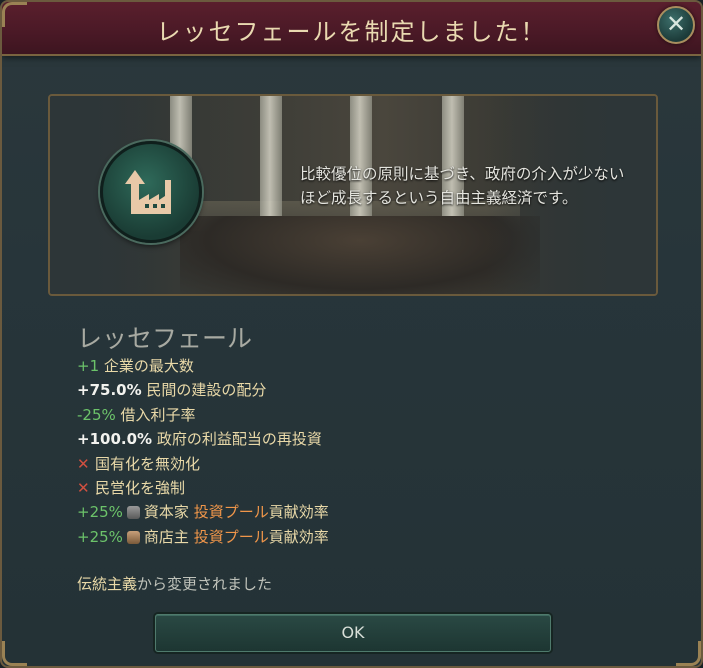  What do you see at coordinates (148, 192) in the screenshot?
I see `factory-growth-icon-svg` at bounding box center [148, 192].